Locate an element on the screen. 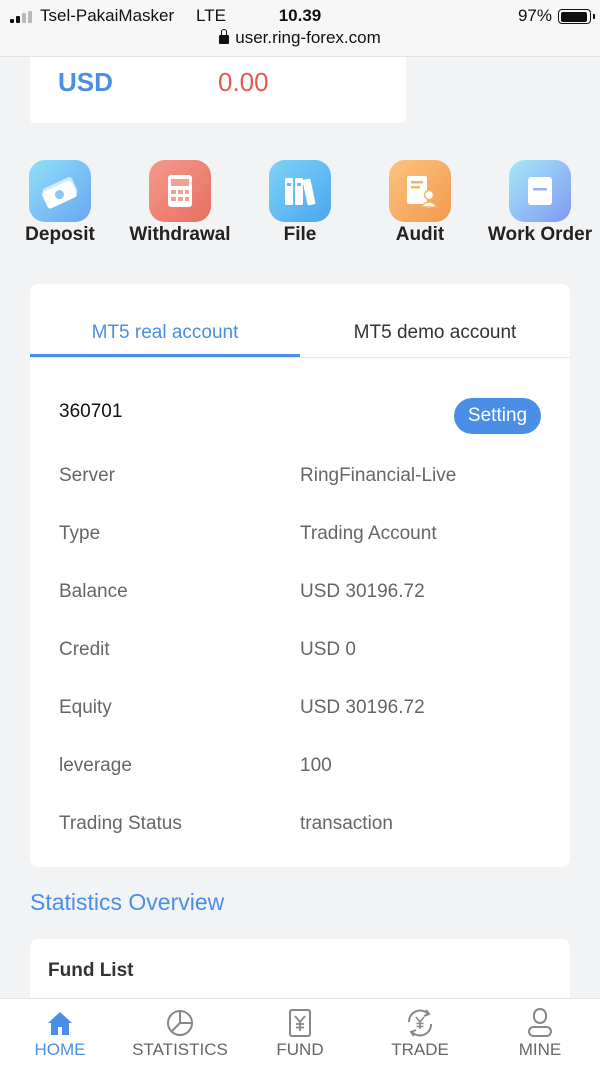 The width and height of the screenshot is (600, 1067). clock: 10.39 is located at coordinates (300, 15).